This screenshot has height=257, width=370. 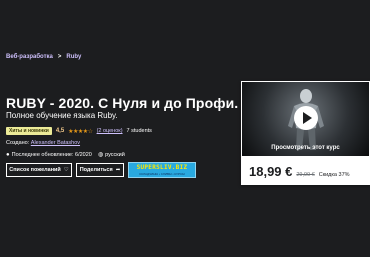 I want to click on rating-stars: ★★★★☆, so click(x=80, y=131).